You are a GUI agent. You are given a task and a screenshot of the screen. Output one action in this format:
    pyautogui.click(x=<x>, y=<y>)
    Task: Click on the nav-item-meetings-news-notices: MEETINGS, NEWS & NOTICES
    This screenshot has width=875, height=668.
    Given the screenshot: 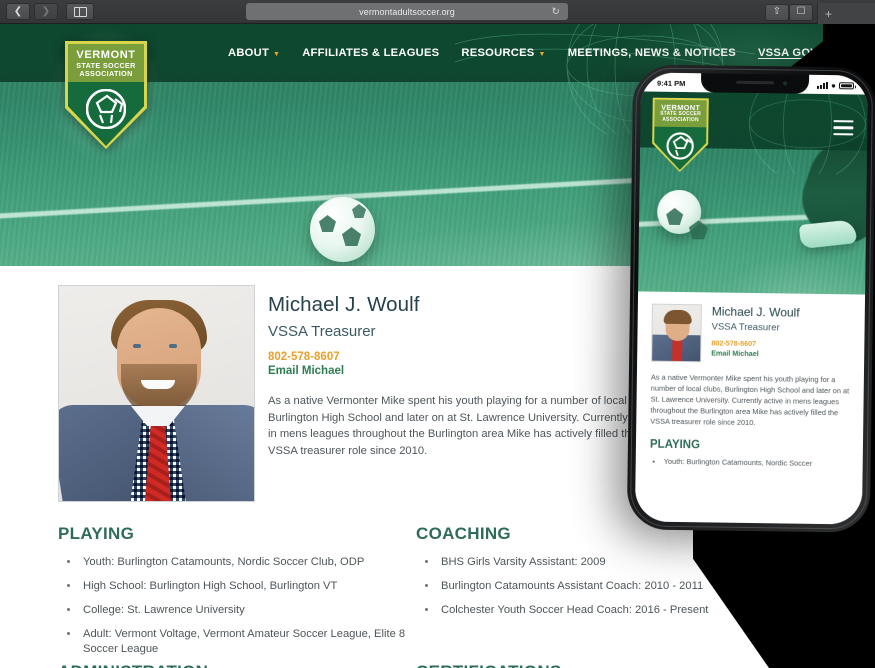 What is the action you would take?
    pyautogui.click(x=652, y=53)
    